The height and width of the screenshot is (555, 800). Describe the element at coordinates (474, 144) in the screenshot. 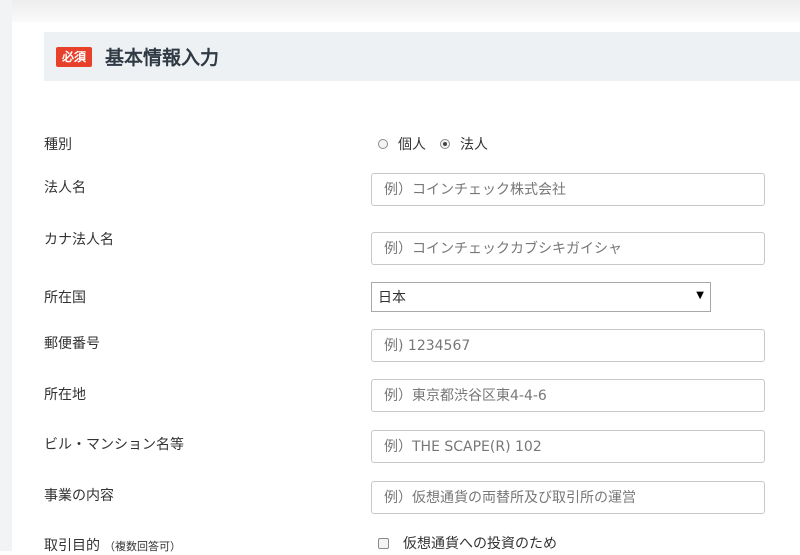

I see `radio-corporation-label: 法人` at that location.